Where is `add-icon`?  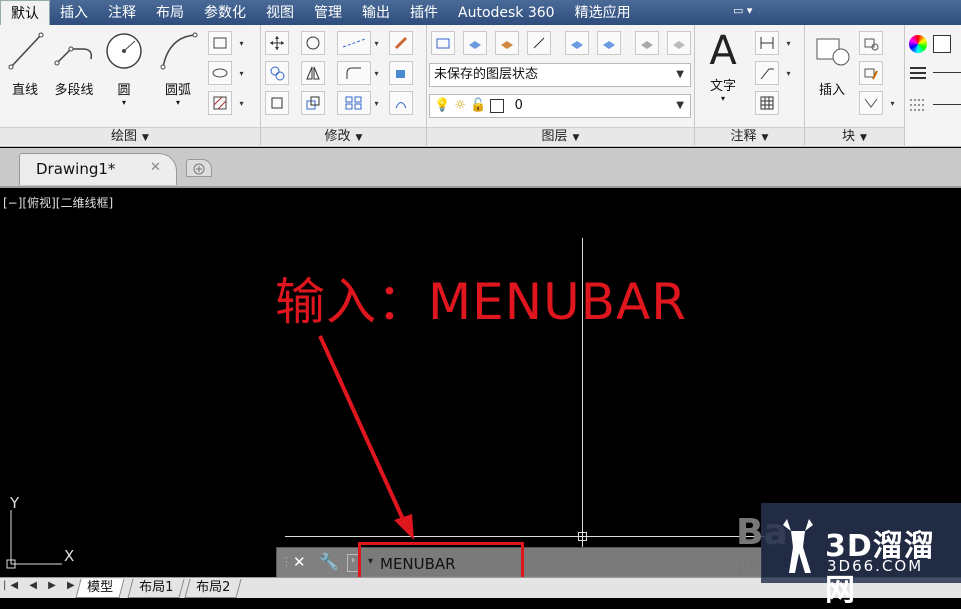 add-icon is located at coordinates (199, 169).